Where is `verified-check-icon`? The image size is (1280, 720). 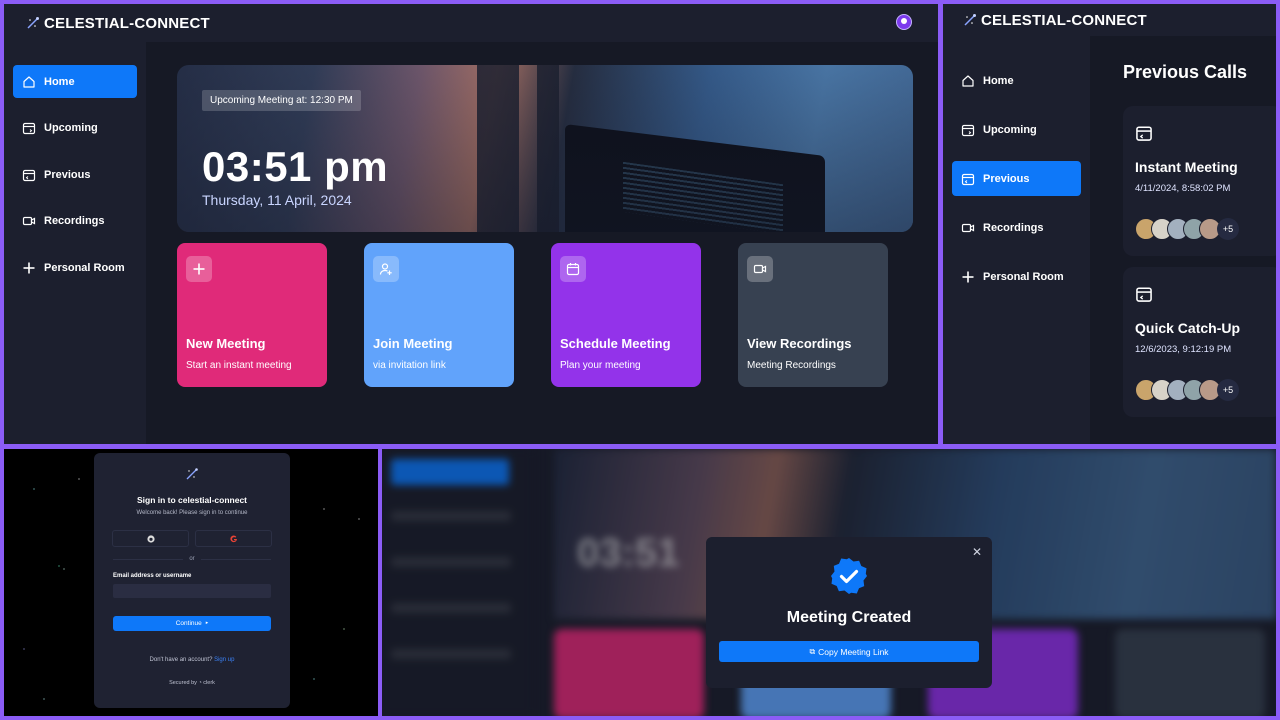 verified-check-icon is located at coordinates (849, 576).